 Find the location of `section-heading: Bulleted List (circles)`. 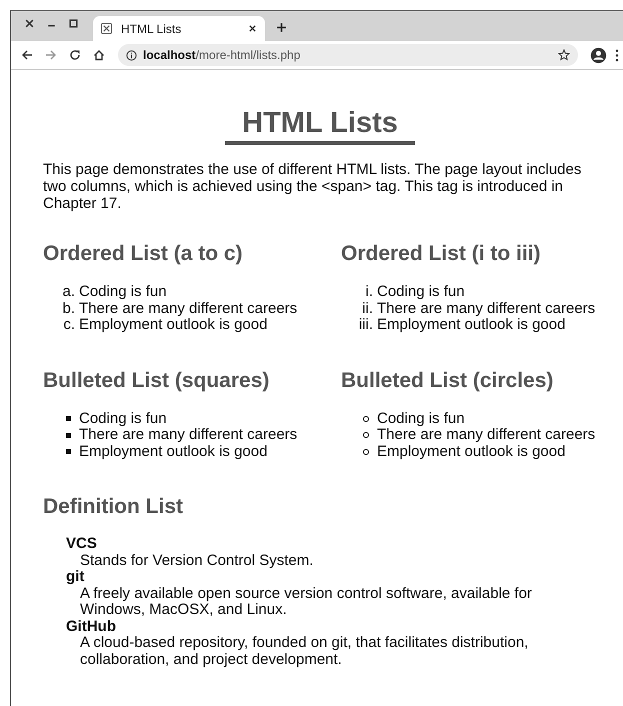

section-heading: Bulleted List (circles) is located at coordinates (447, 381).